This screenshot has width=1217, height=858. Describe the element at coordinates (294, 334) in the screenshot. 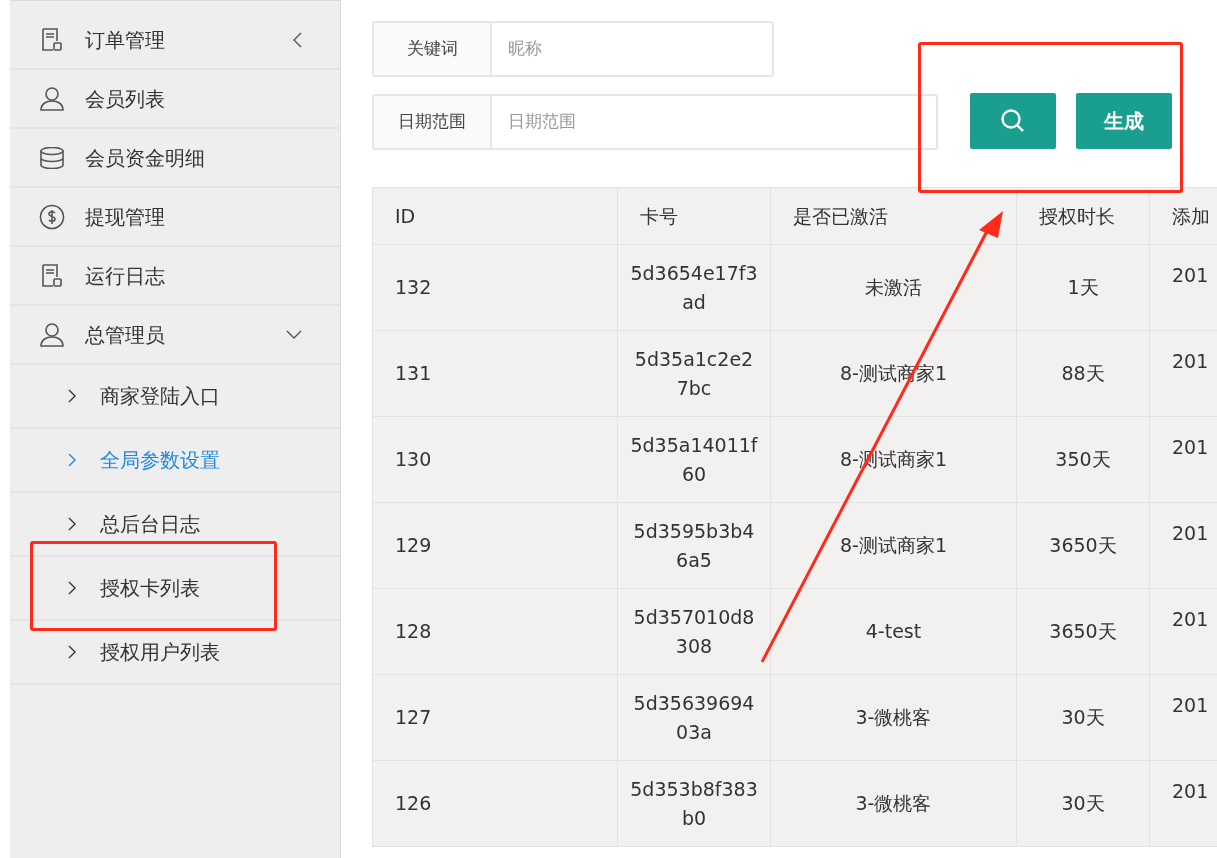

I see `chevron-down-icon` at that location.